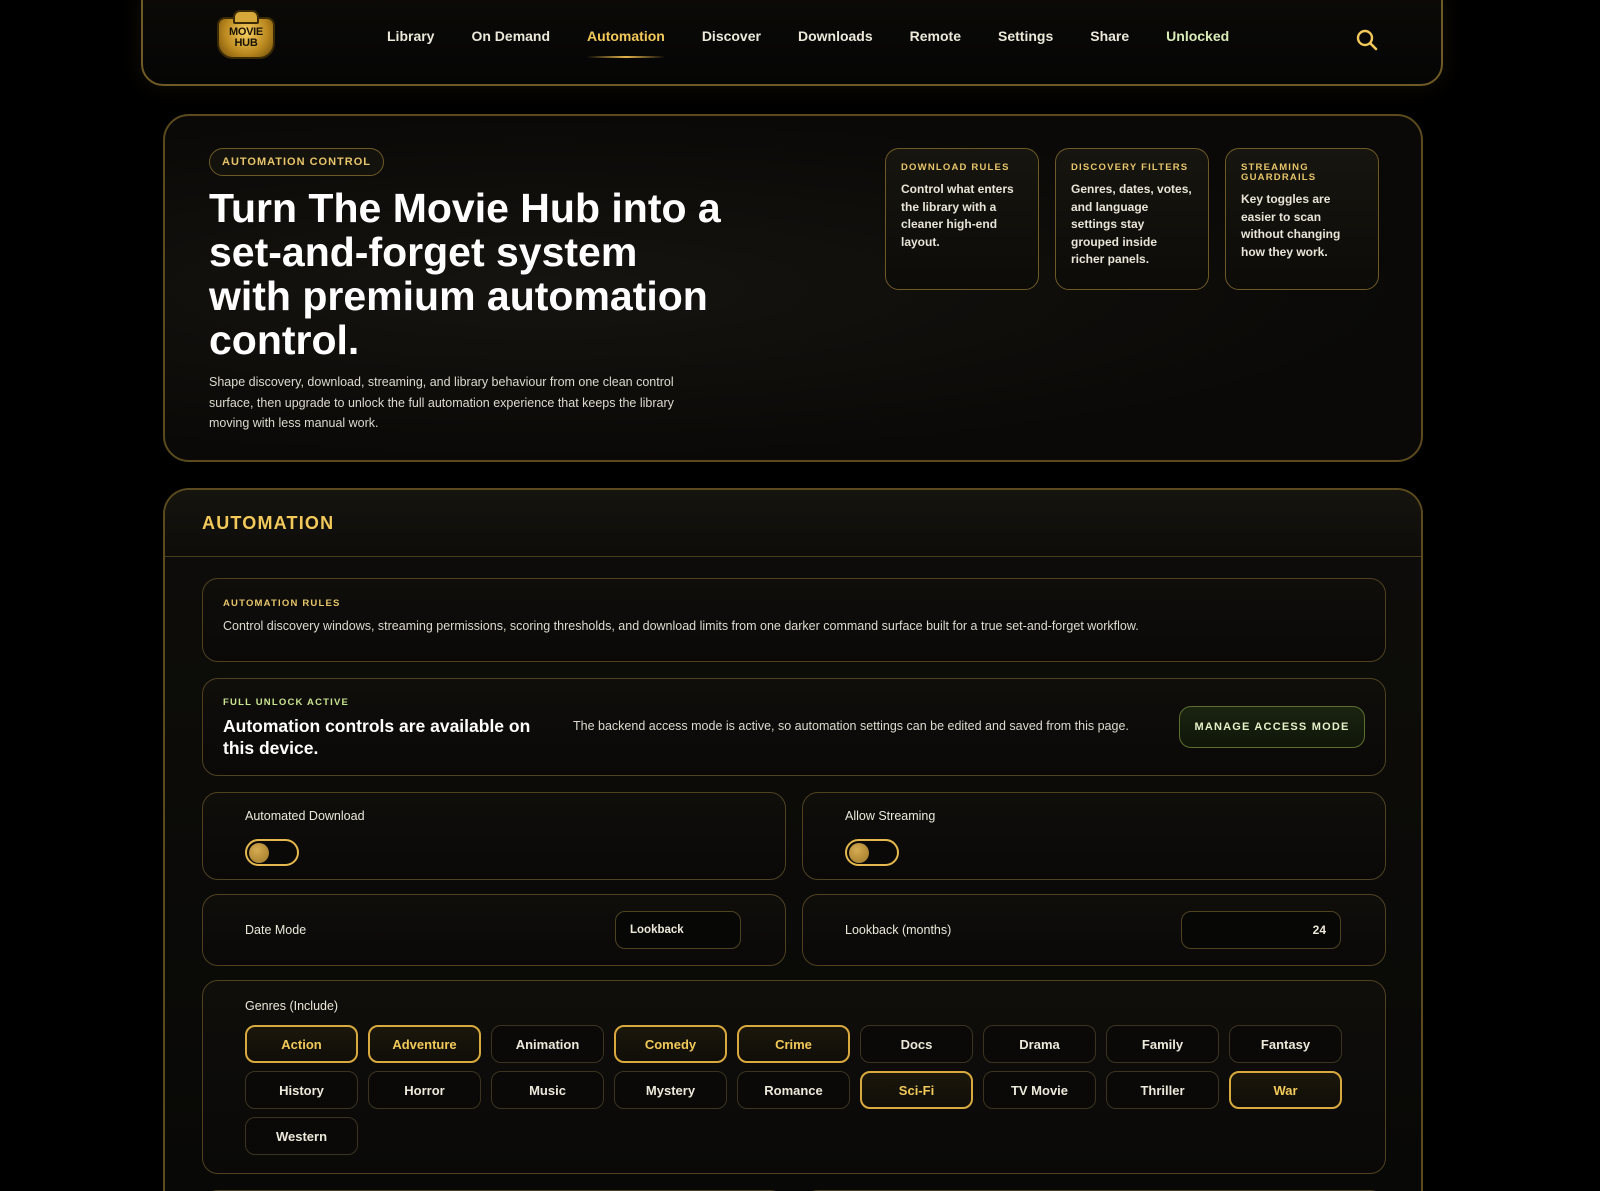  I want to click on date-mode-select: Lookback, so click(678, 930).